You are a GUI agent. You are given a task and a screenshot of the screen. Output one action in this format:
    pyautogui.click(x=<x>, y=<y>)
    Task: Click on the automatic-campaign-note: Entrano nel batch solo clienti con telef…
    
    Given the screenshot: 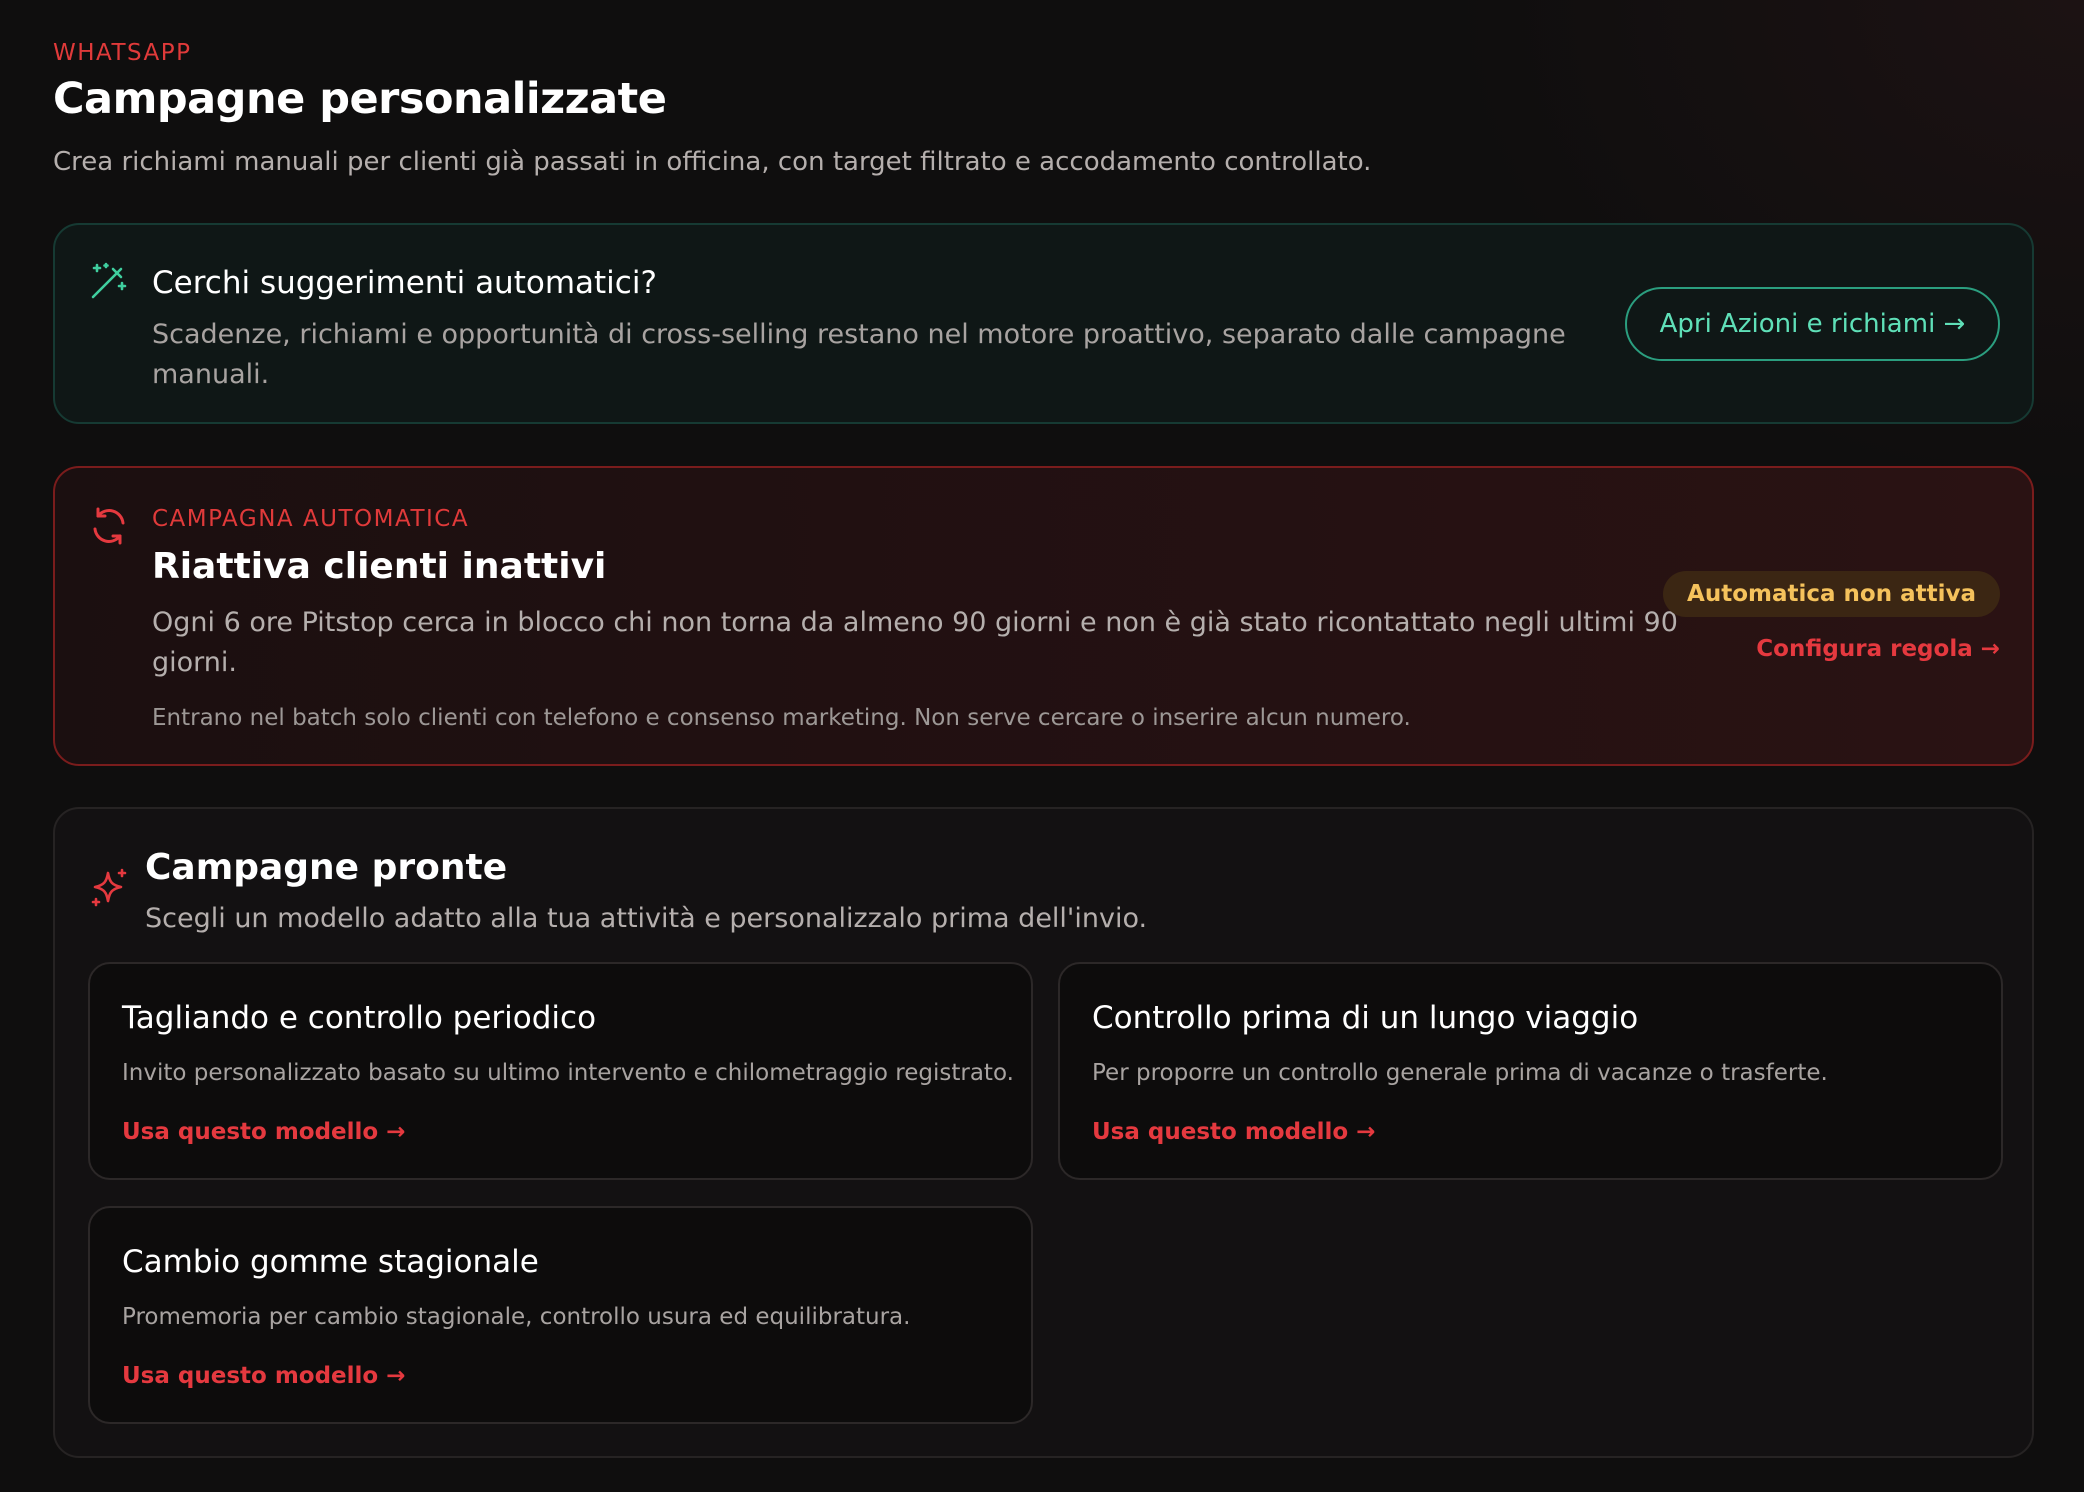 What is the action you would take?
    pyautogui.click(x=781, y=718)
    